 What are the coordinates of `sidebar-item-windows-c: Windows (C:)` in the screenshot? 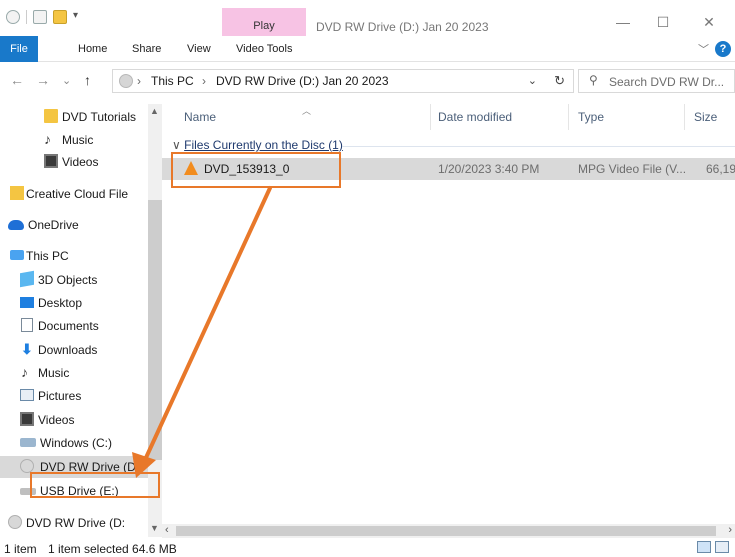 It's located at (74, 443).